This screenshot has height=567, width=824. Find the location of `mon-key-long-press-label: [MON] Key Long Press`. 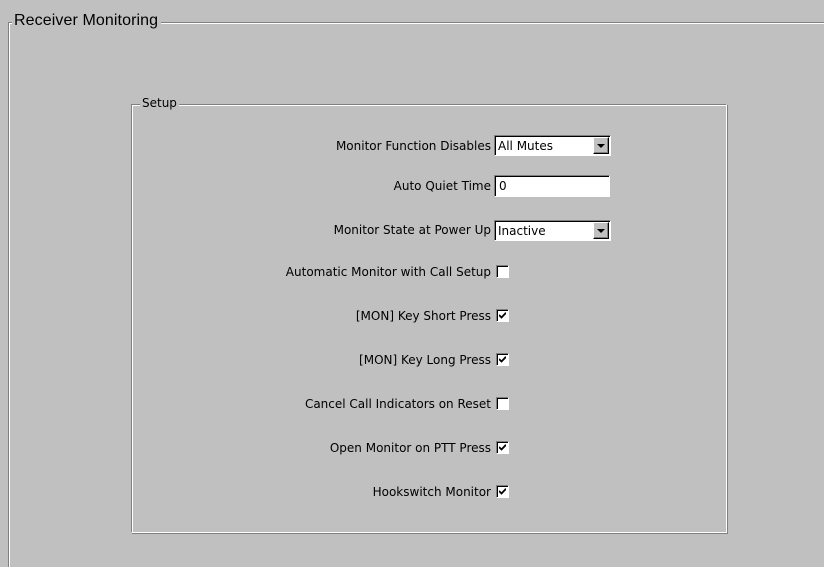

mon-key-long-press-label: [MON] Key Long Press is located at coordinates (425, 360).